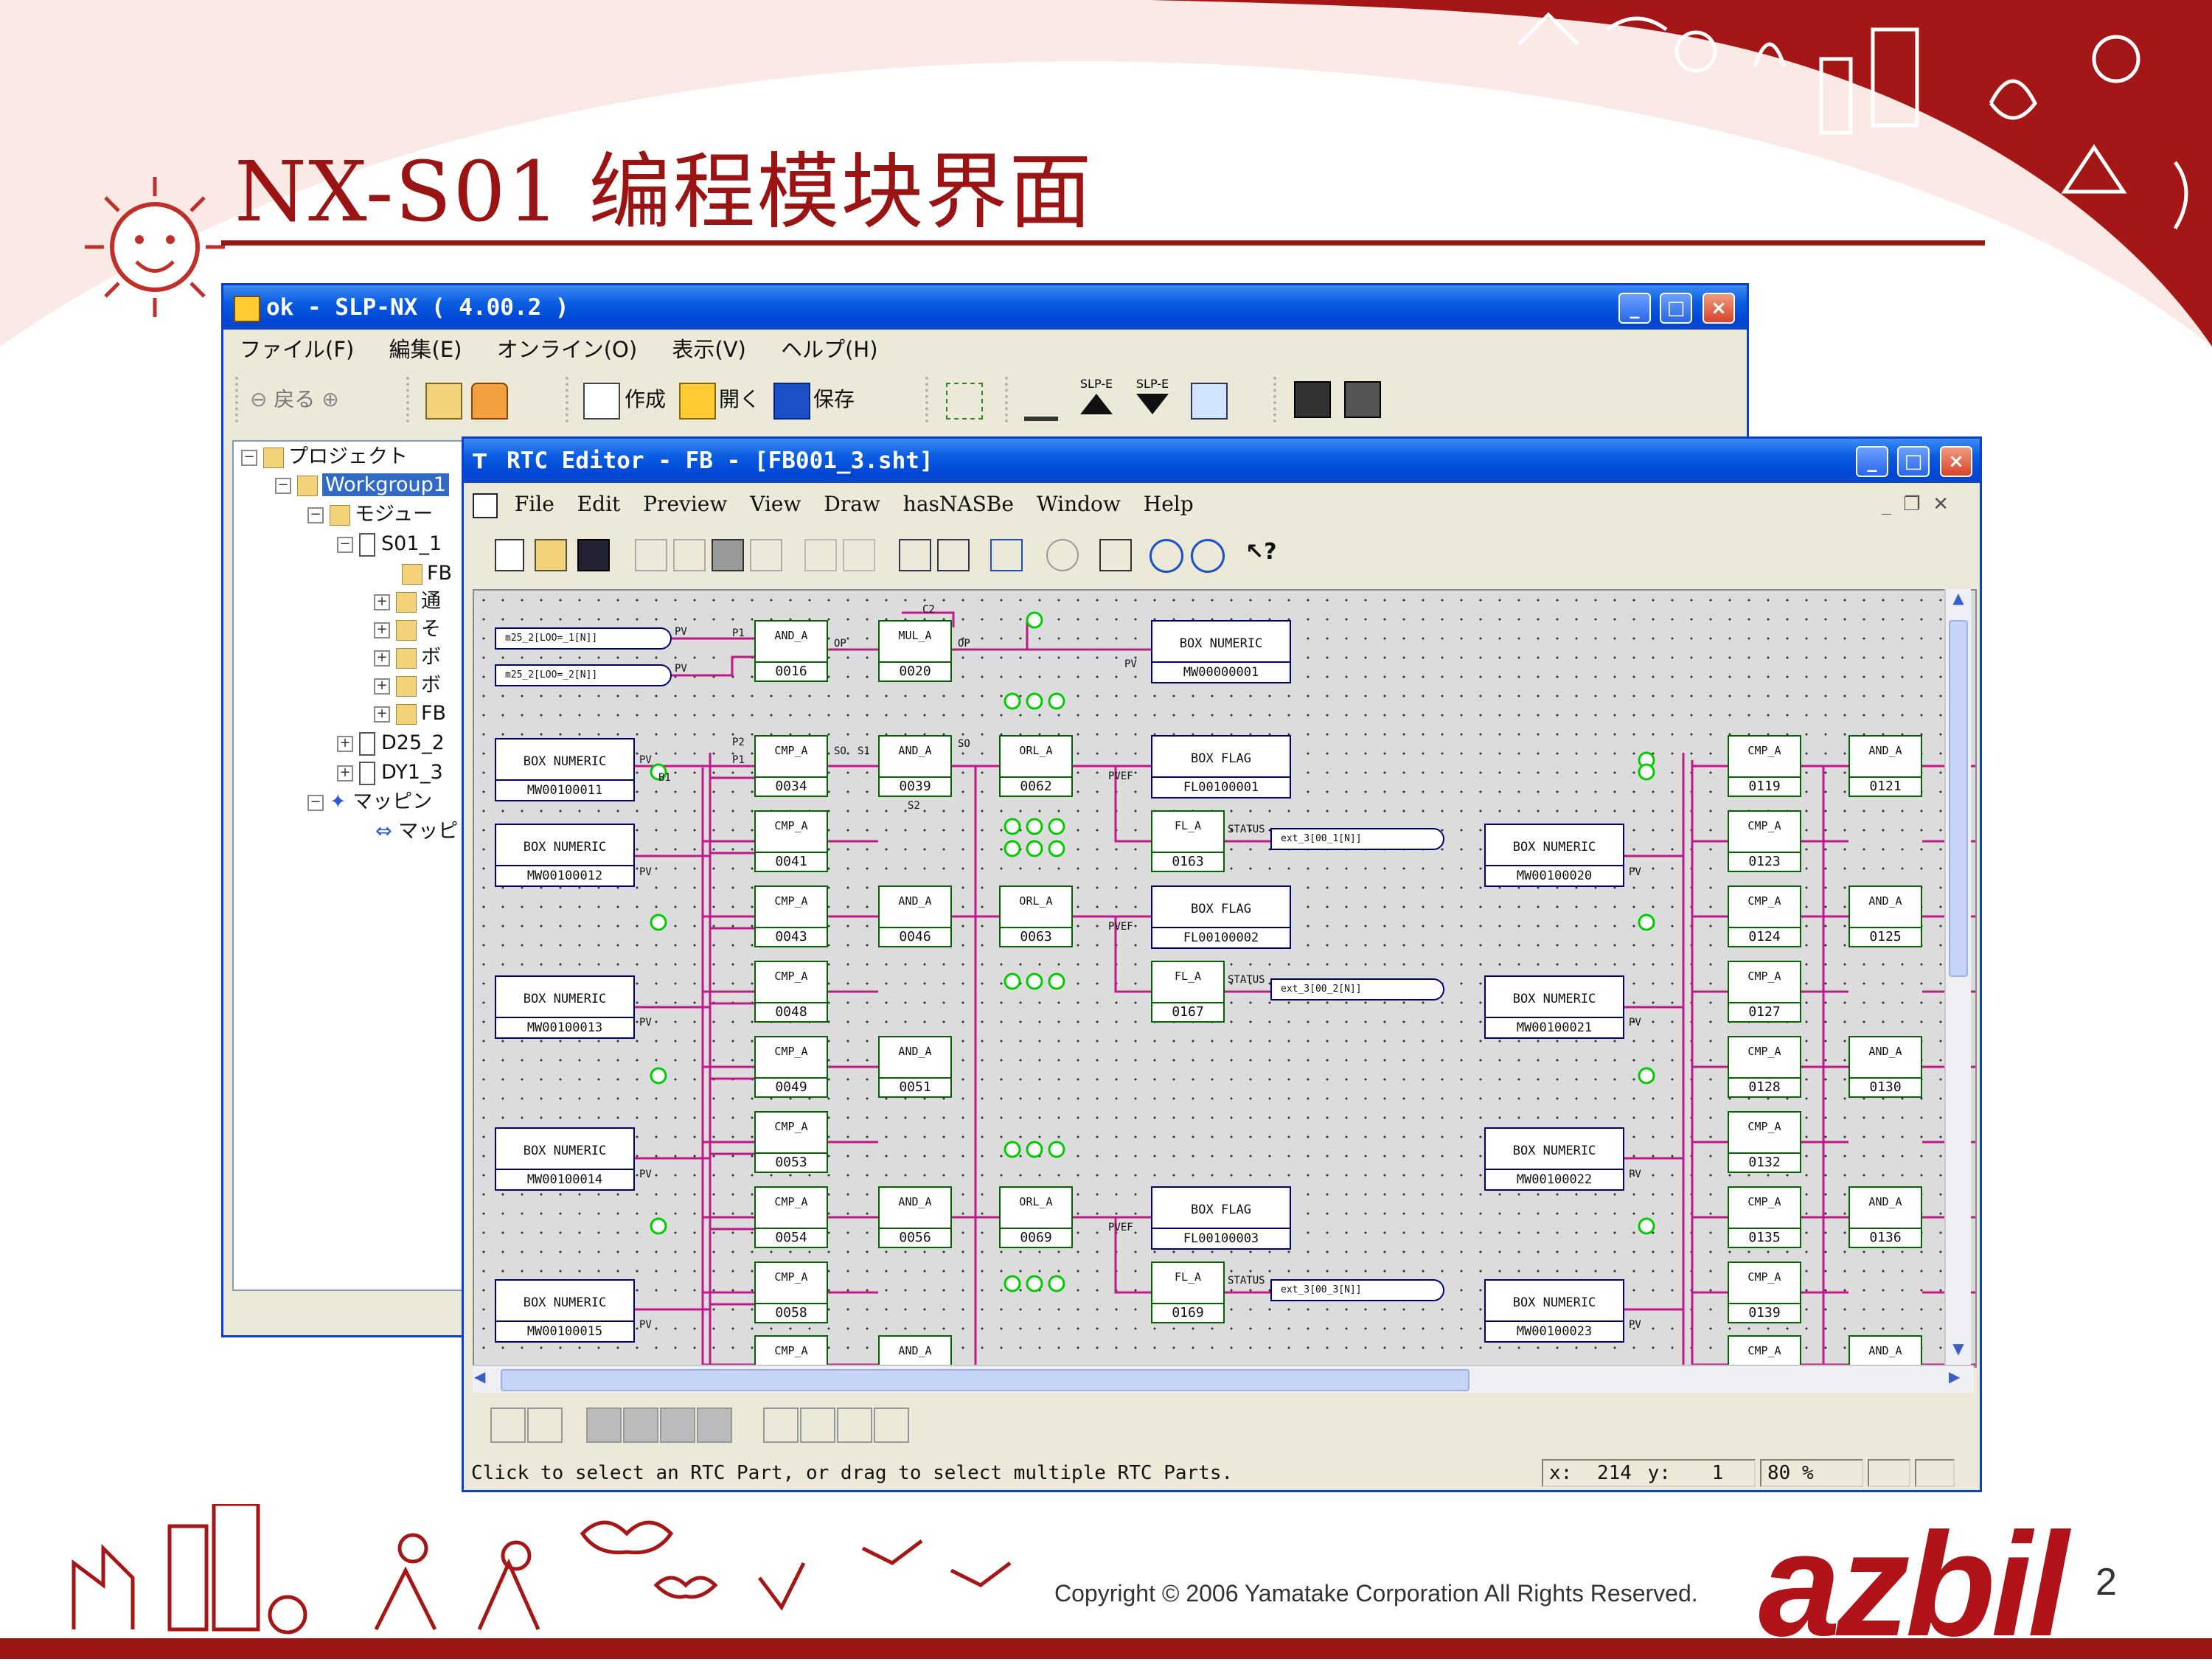 Image resolution: width=2212 pixels, height=1667 pixels. I want to click on tree-item: − プロジェクト, so click(324, 457).